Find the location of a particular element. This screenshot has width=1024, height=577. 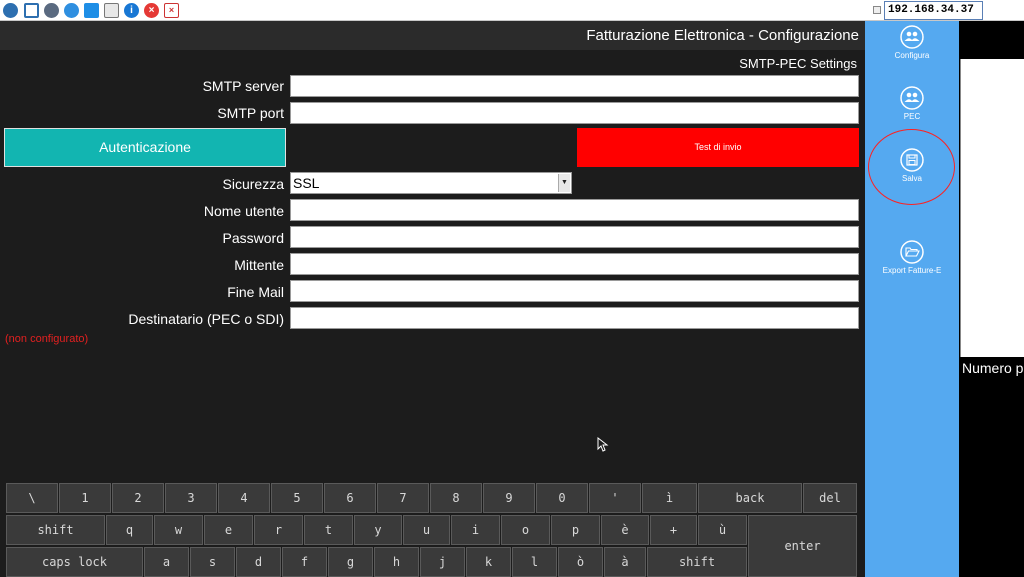

key-5: 5 is located at coordinates (297, 498).